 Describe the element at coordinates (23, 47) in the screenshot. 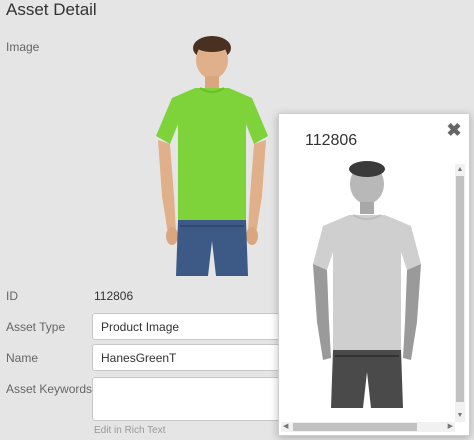

I see `image-label: Image` at that location.